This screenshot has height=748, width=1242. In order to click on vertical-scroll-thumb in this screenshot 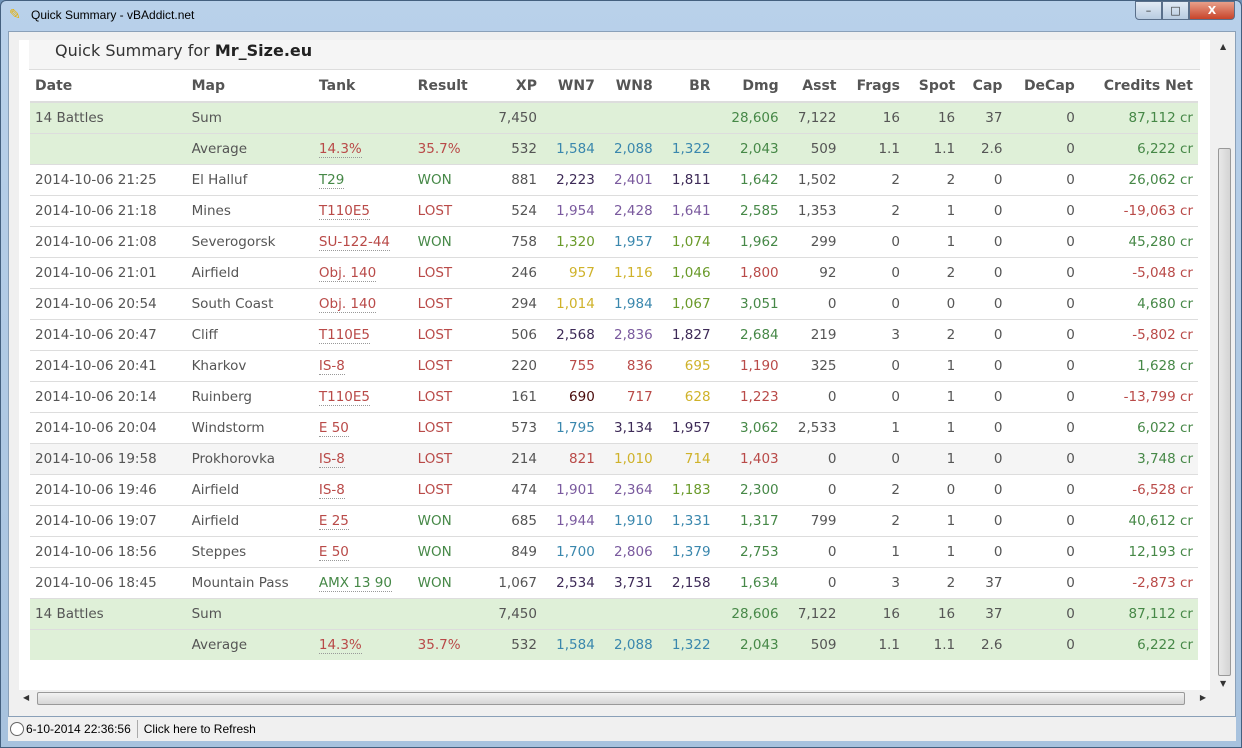, I will do `click(1224, 412)`.